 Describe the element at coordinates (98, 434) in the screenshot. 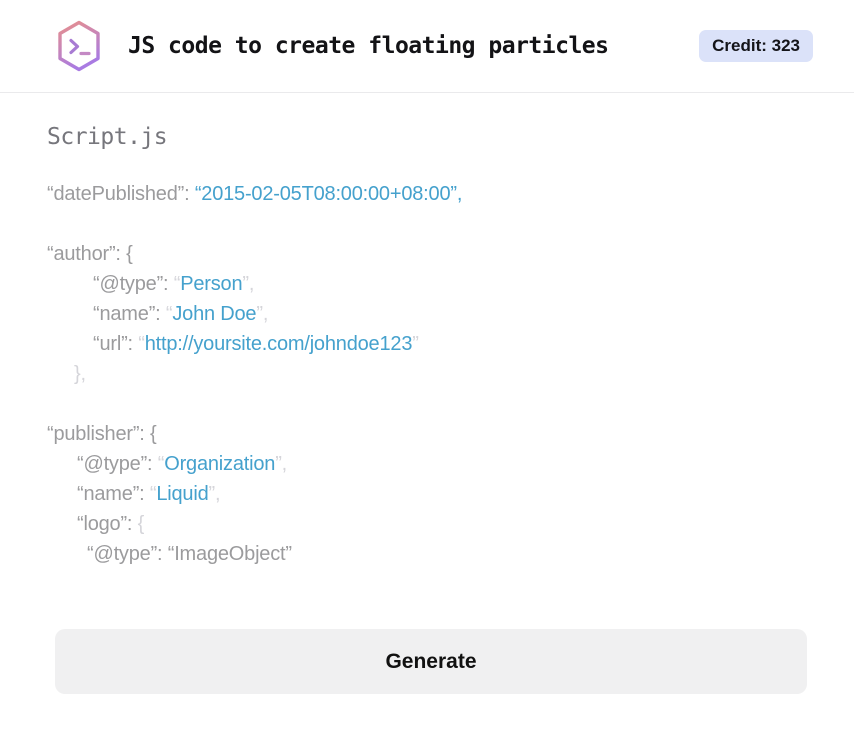

I see `code-segment: “publisher”:` at that location.